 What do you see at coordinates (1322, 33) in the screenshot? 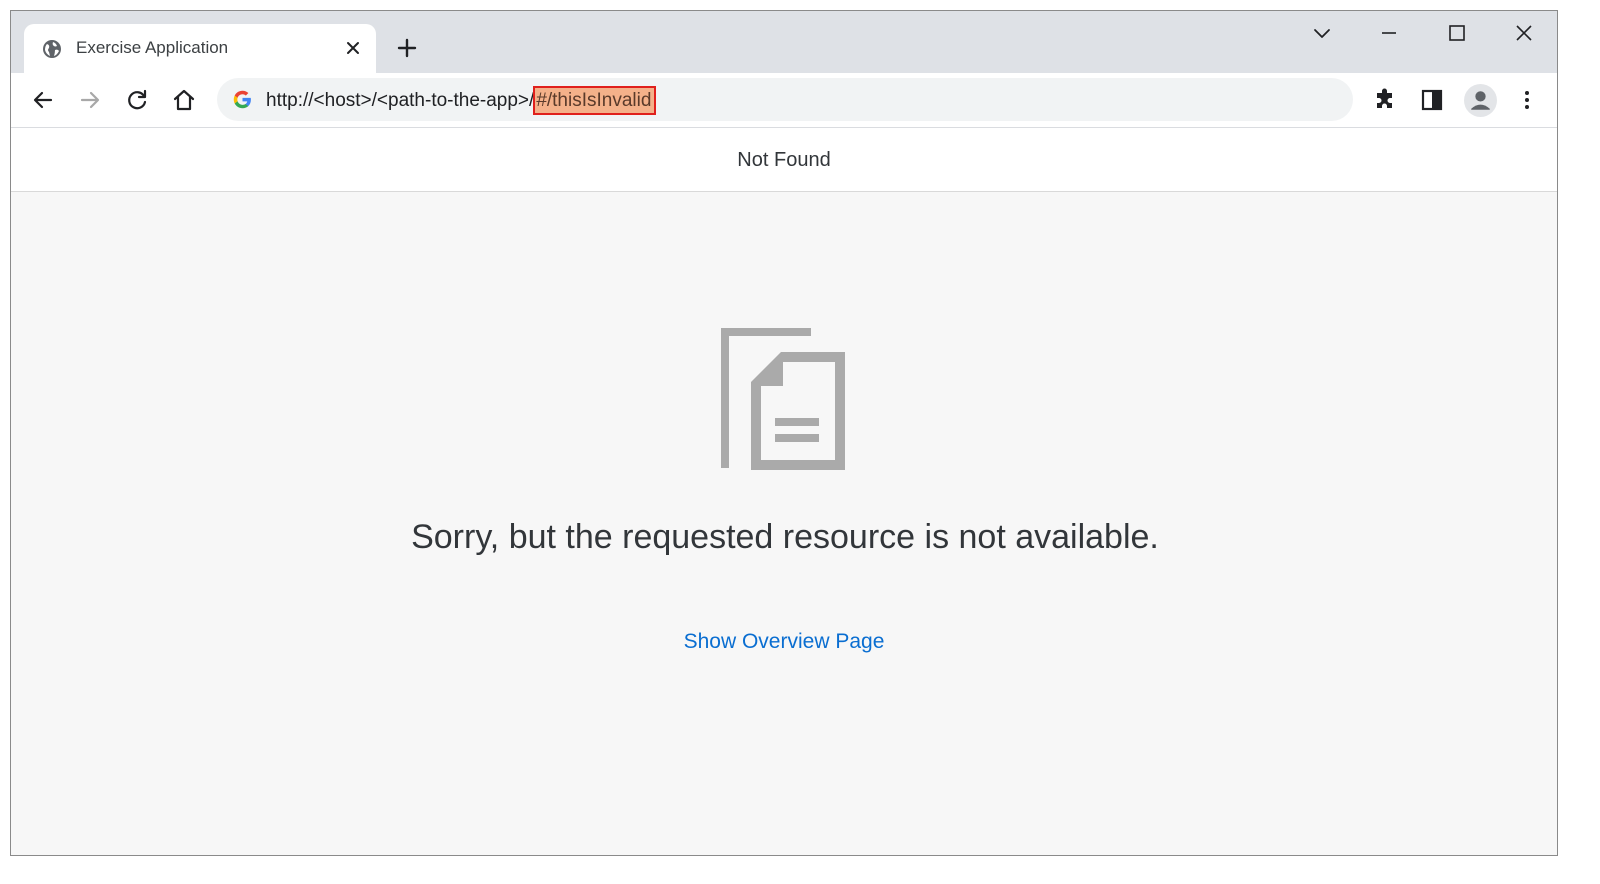
I see `tab-search-icon` at bounding box center [1322, 33].